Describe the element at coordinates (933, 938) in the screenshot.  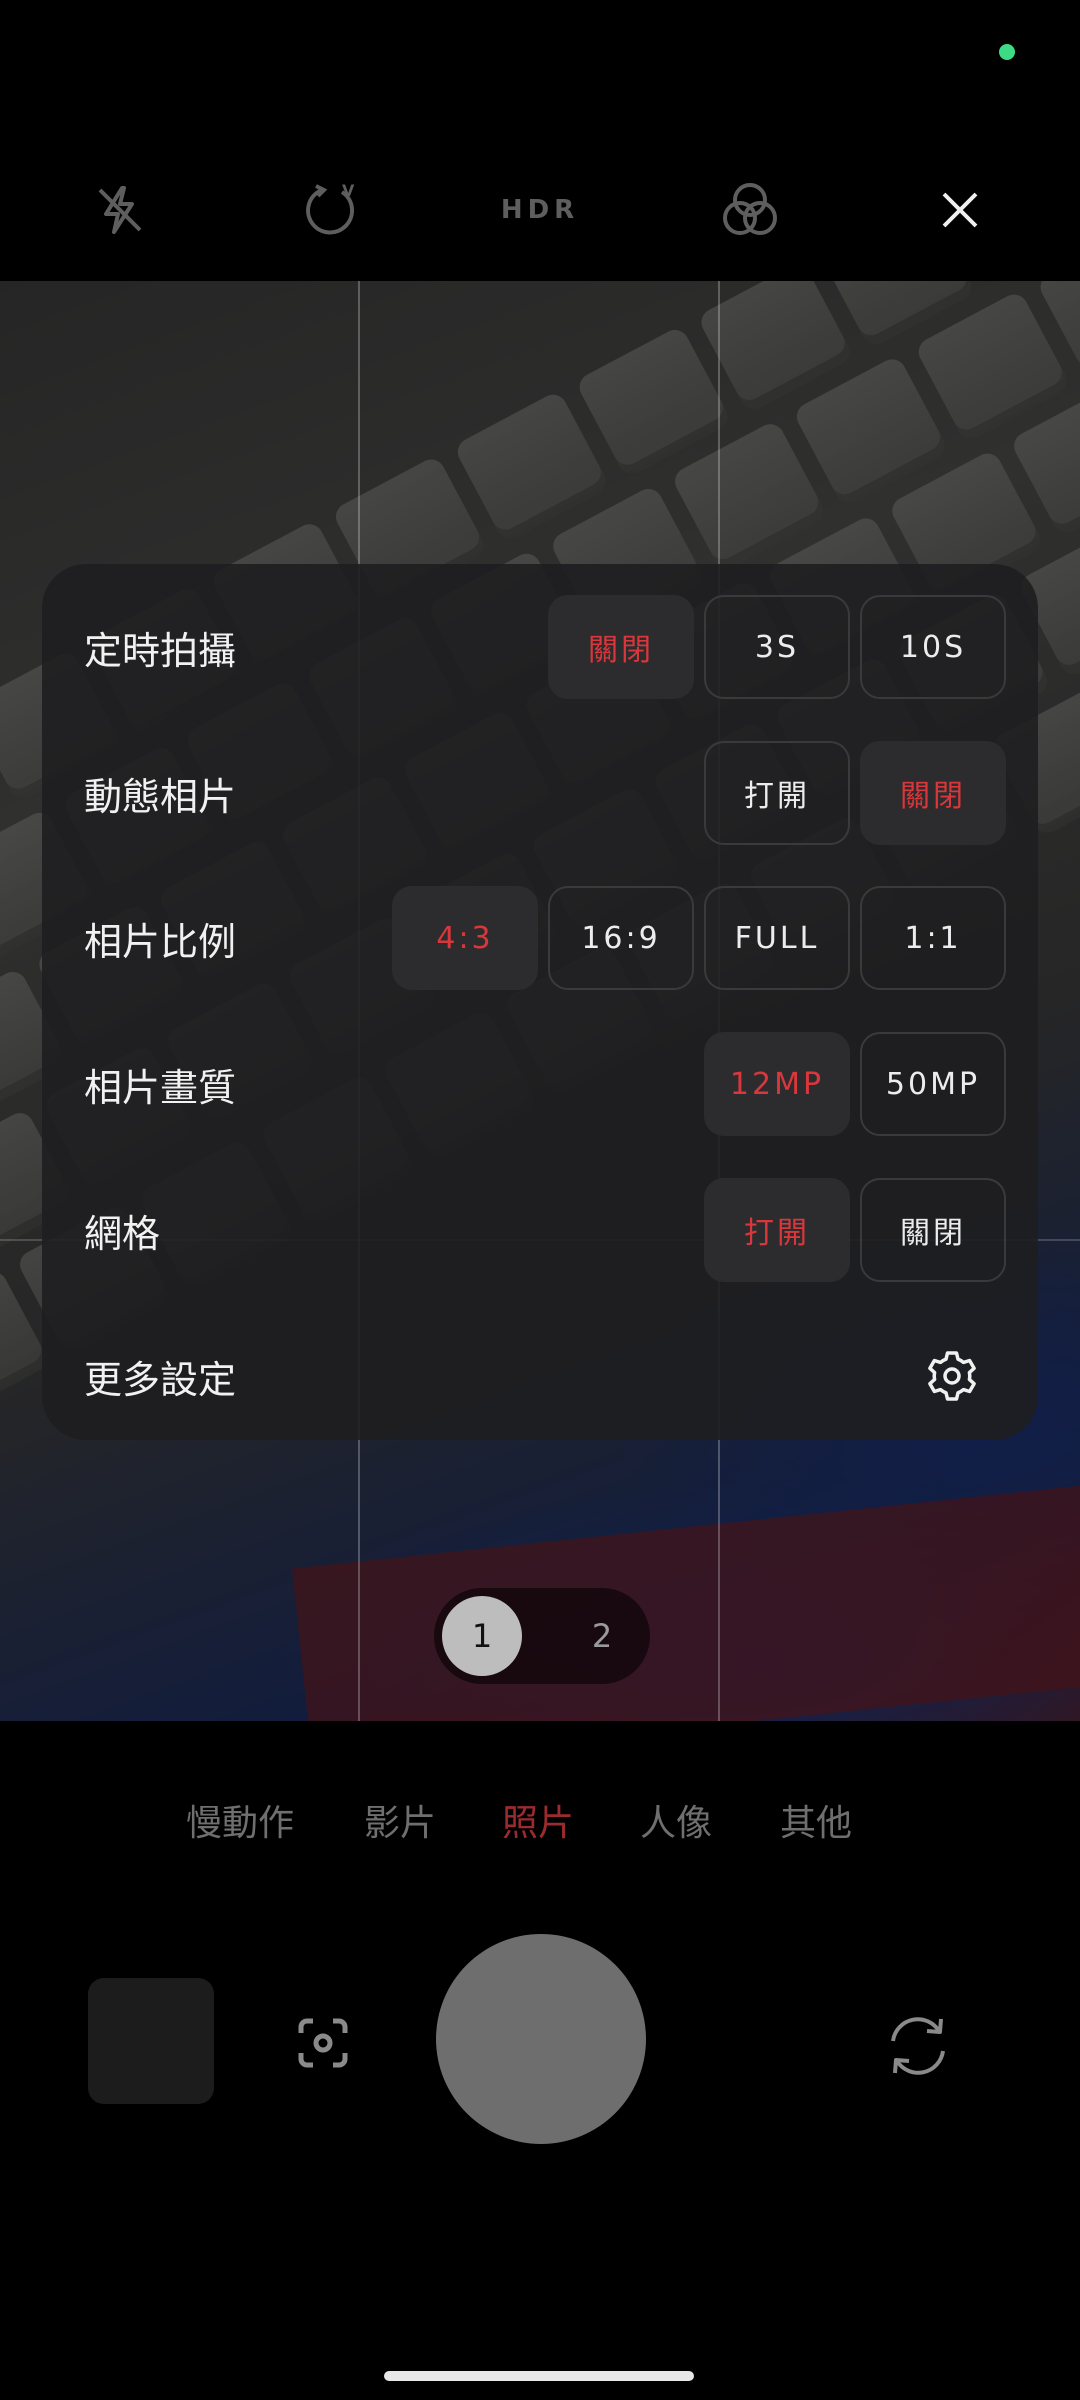
I see `ratio-1-1-option: 1:1` at that location.